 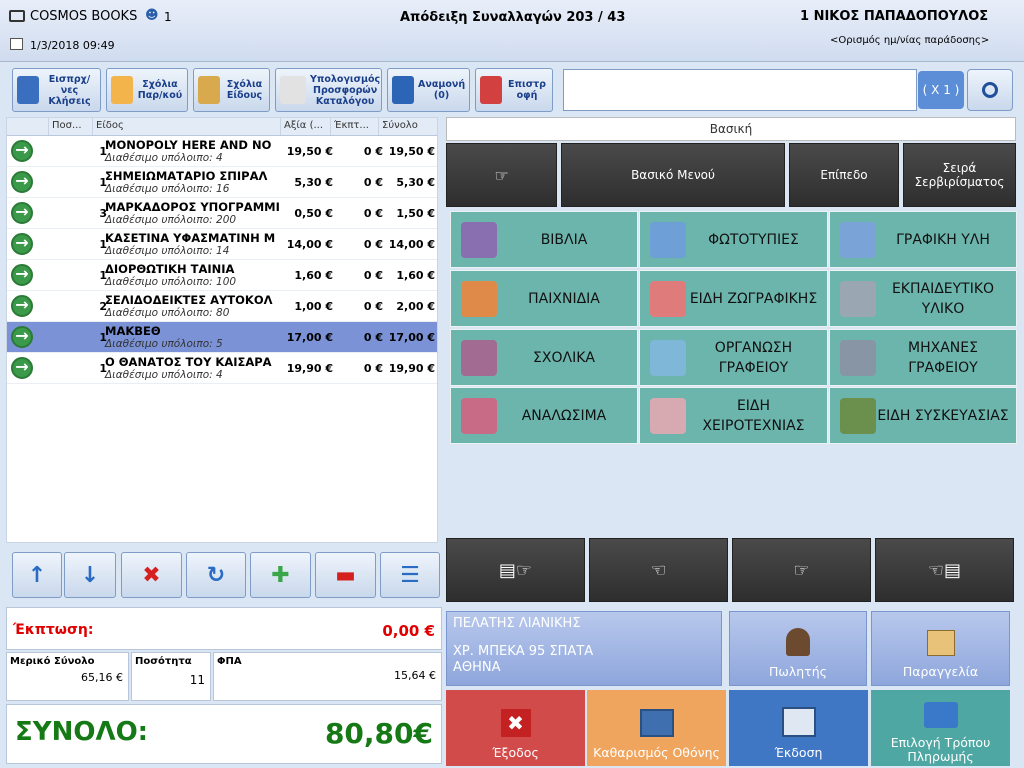 What do you see at coordinates (798, 722) in the screenshot?
I see `cash-register-icon` at bounding box center [798, 722].